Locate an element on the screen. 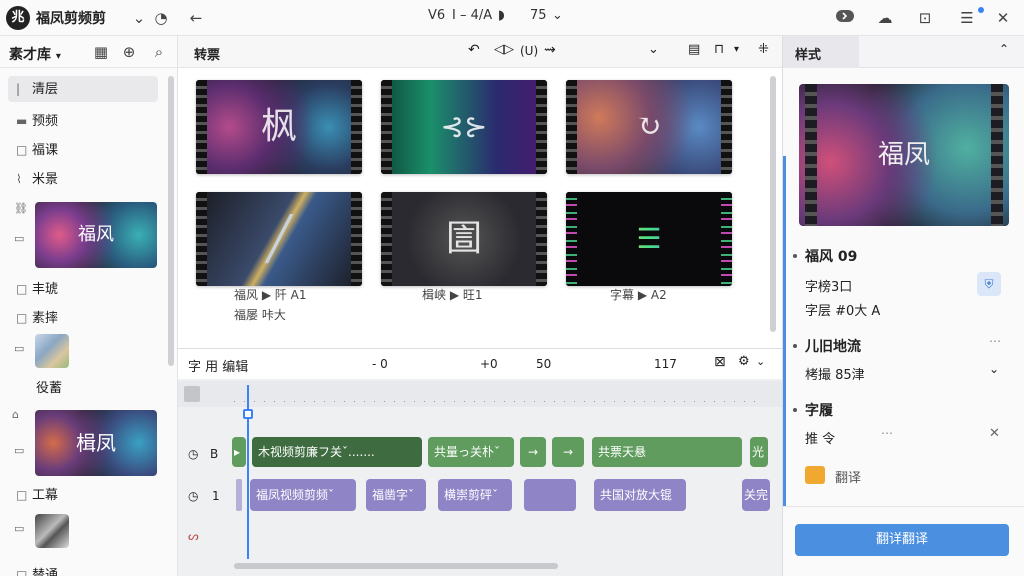 Image resolution: width=1024 pixels, height=576 pixels. speaker-icon: ◁▷ is located at coordinates (504, 49).